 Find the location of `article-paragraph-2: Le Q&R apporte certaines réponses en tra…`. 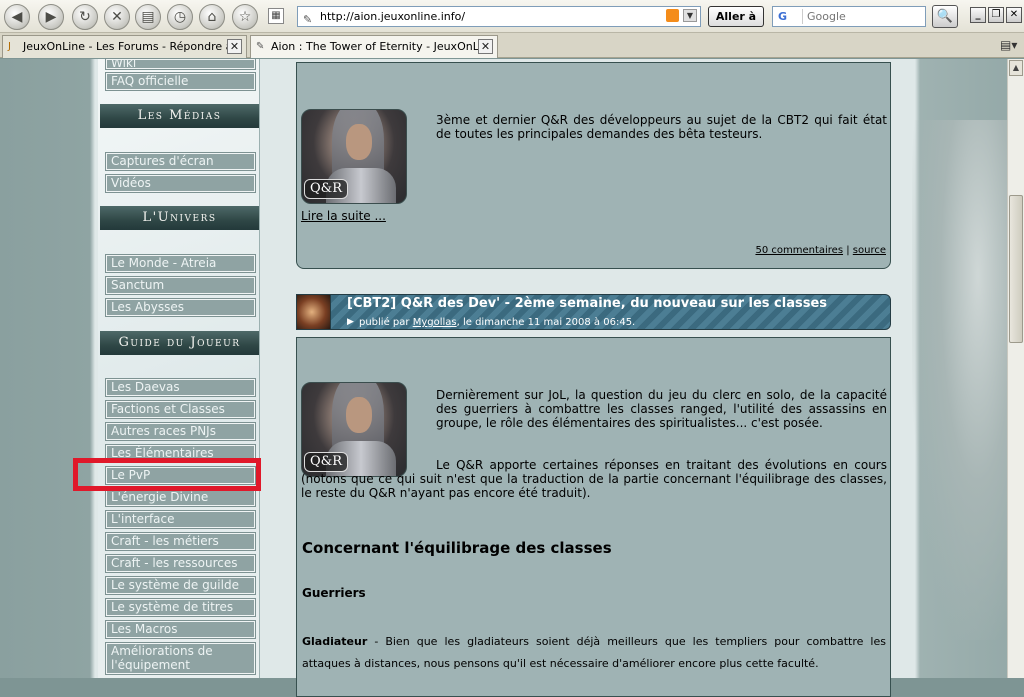

article-paragraph-2: Le Q&R apporte certaines réponses en tra… is located at coordinates (594, 479).